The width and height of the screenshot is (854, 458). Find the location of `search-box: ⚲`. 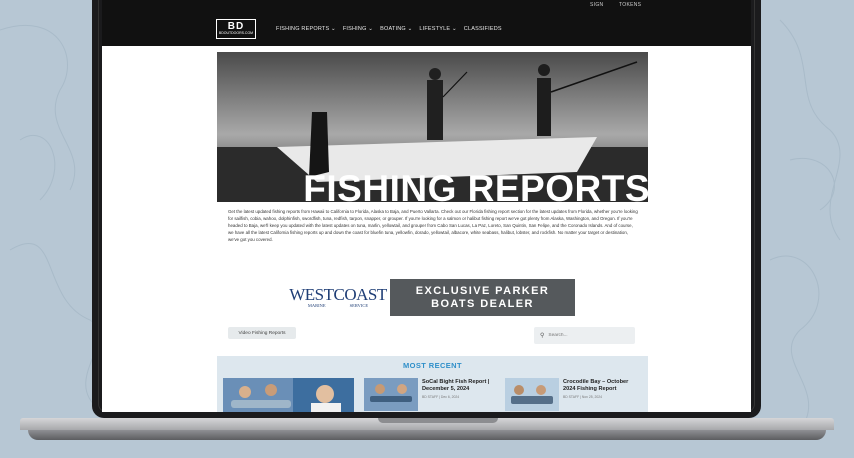

search-box: ⚲ is located at coordinates (584, 335).